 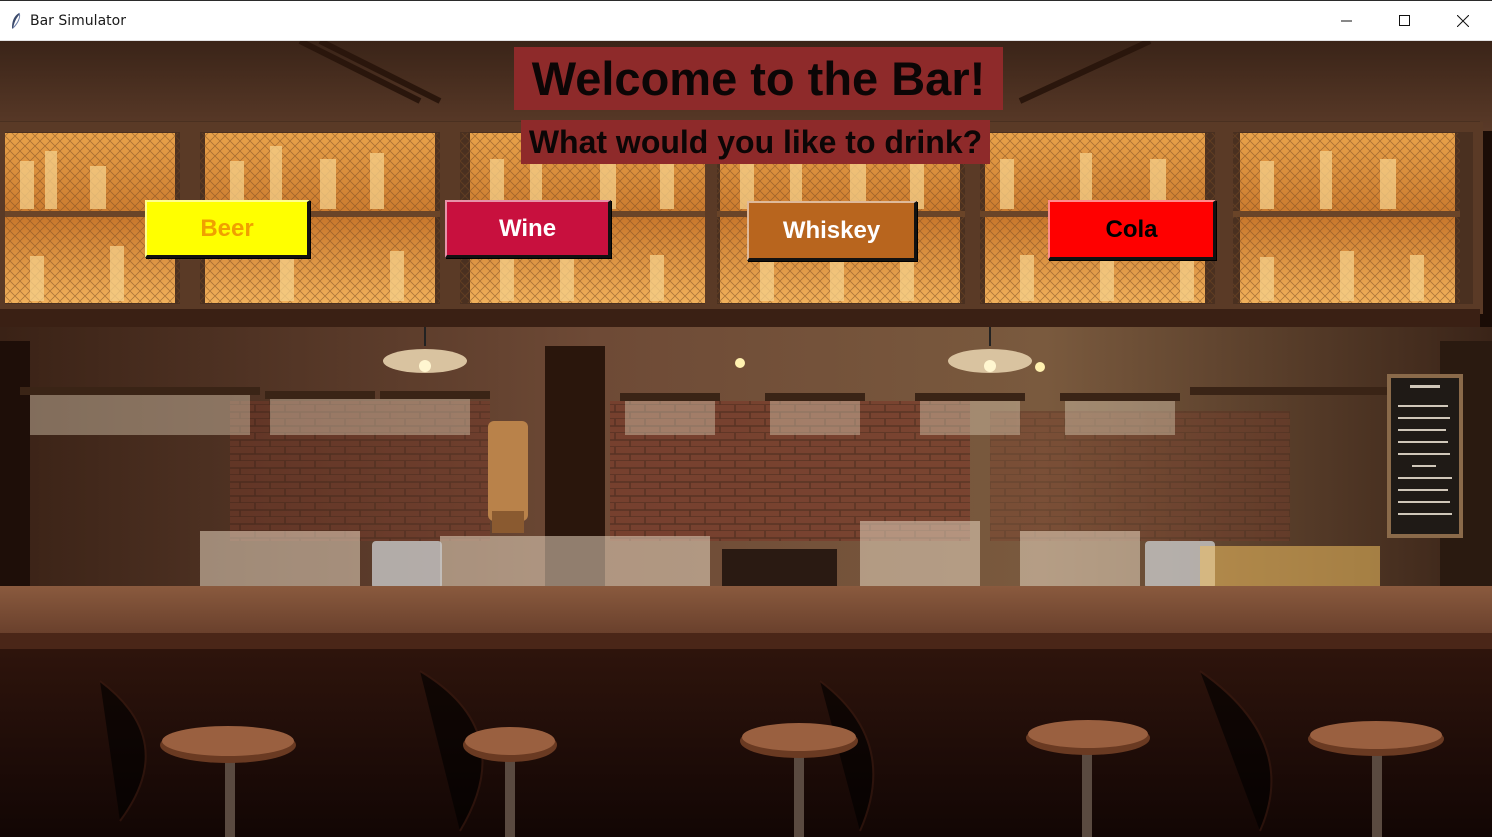 I want to click on minimize-icon, so click(x=1346, y=21).